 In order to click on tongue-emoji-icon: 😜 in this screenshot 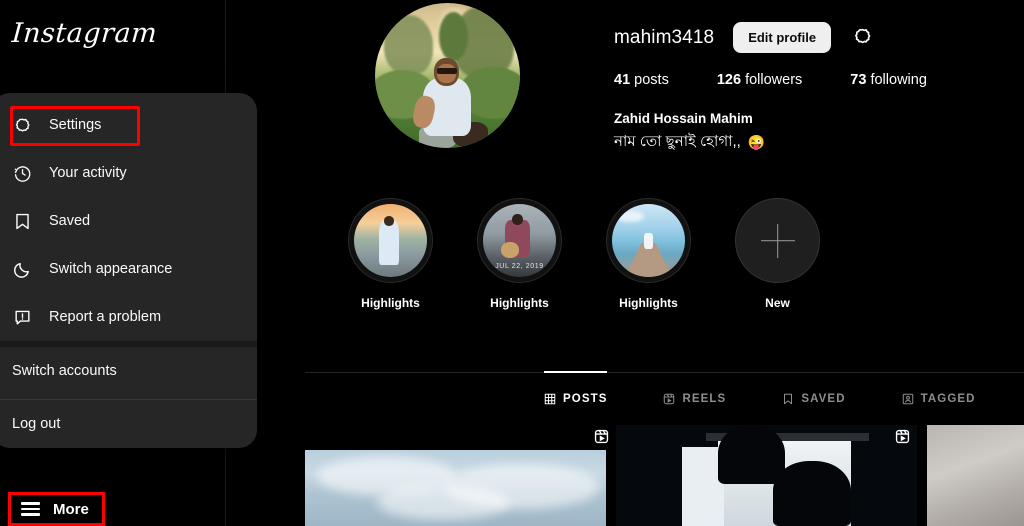, I will do `click(756, 142)`.